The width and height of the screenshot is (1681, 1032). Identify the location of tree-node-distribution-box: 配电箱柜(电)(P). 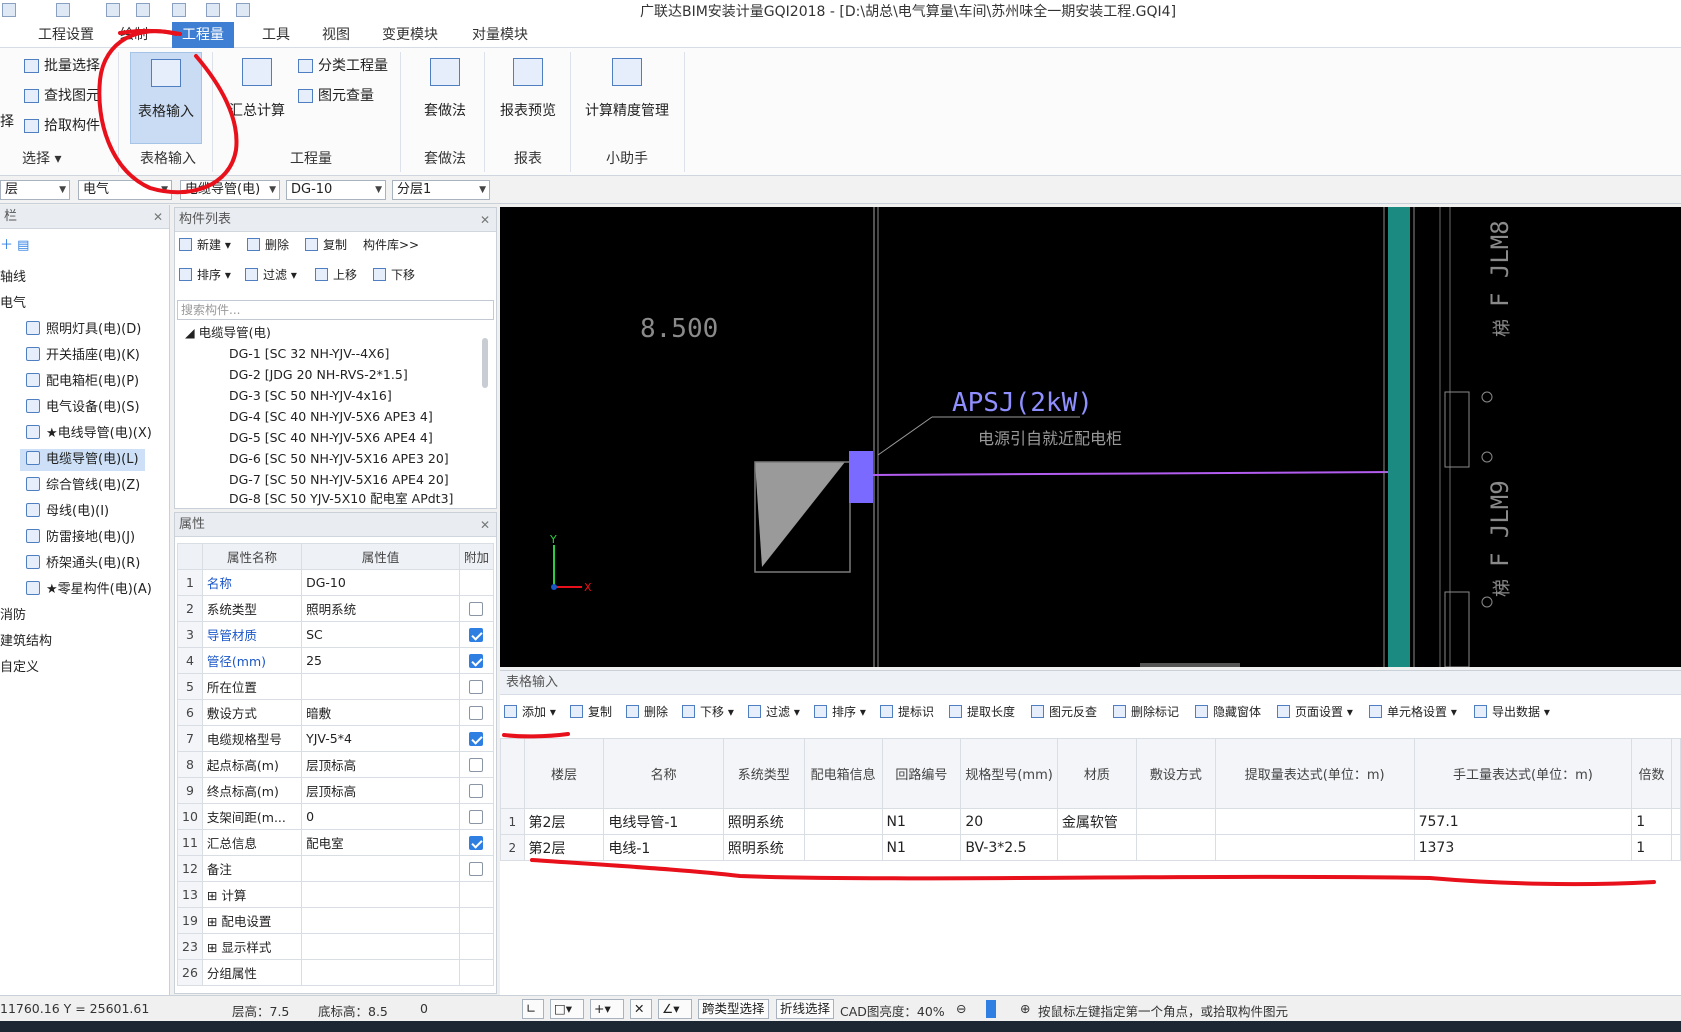
(82, 382).